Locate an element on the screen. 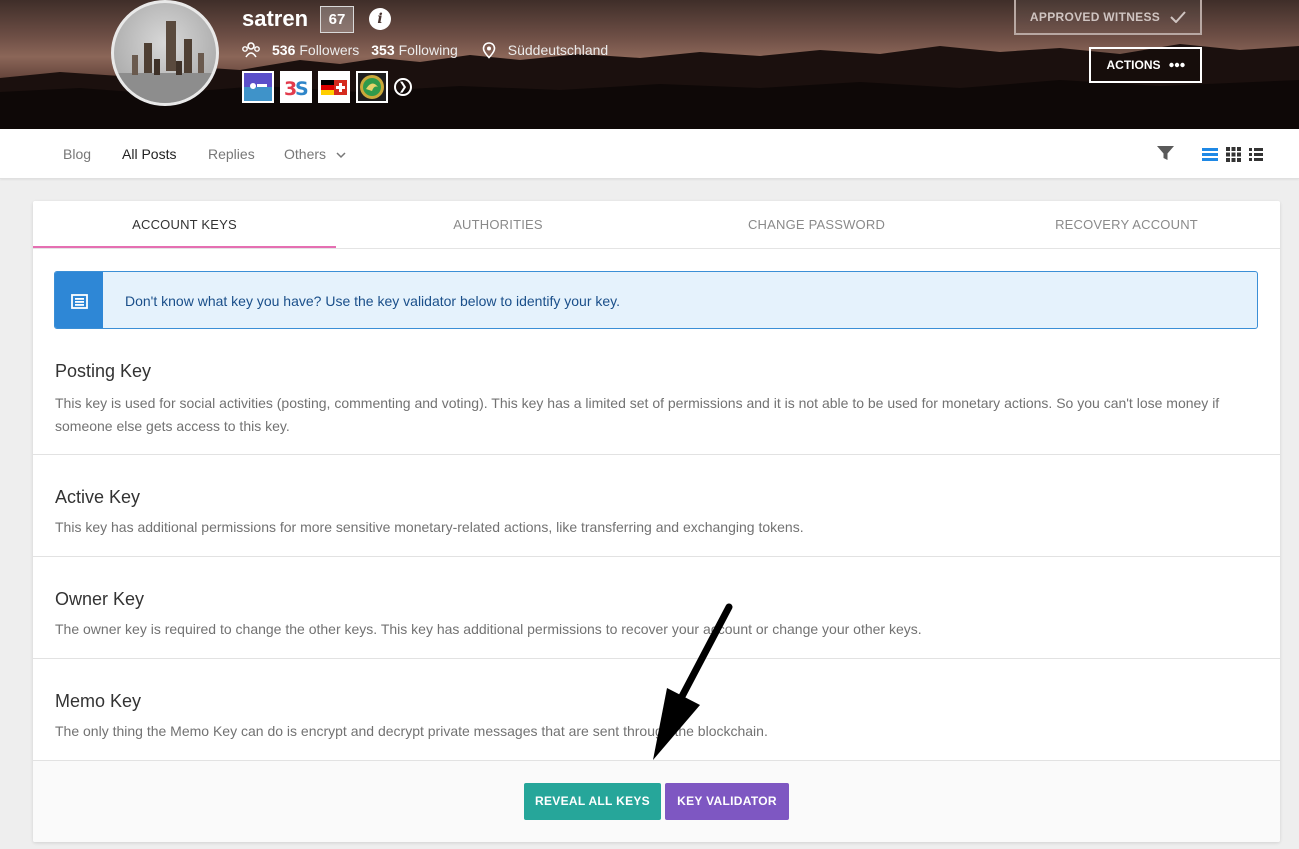 The width and height of the screenshot is (1299, 849). badge-list: 3S ❯ is located at coordinates (327, 87).